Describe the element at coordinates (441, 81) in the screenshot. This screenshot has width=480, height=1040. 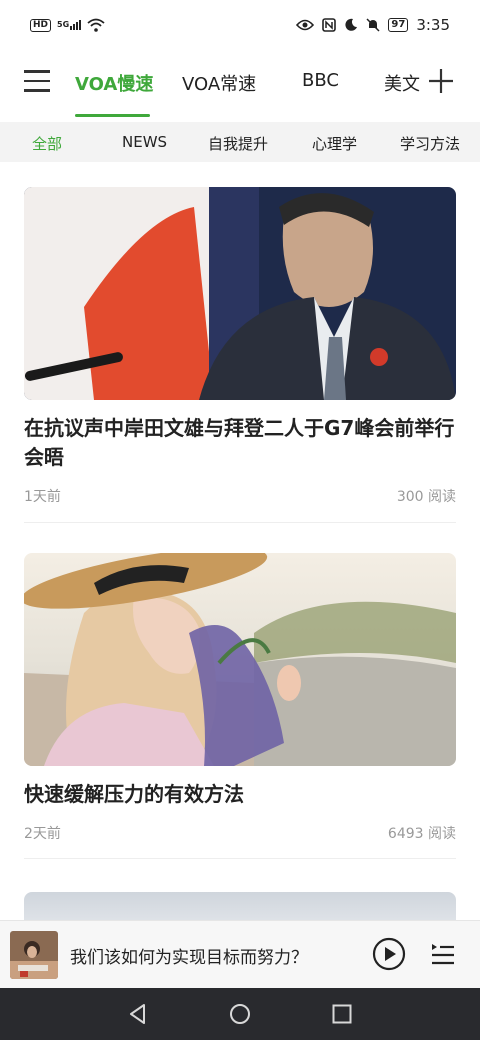
I see `add-tab-icon` at that location.